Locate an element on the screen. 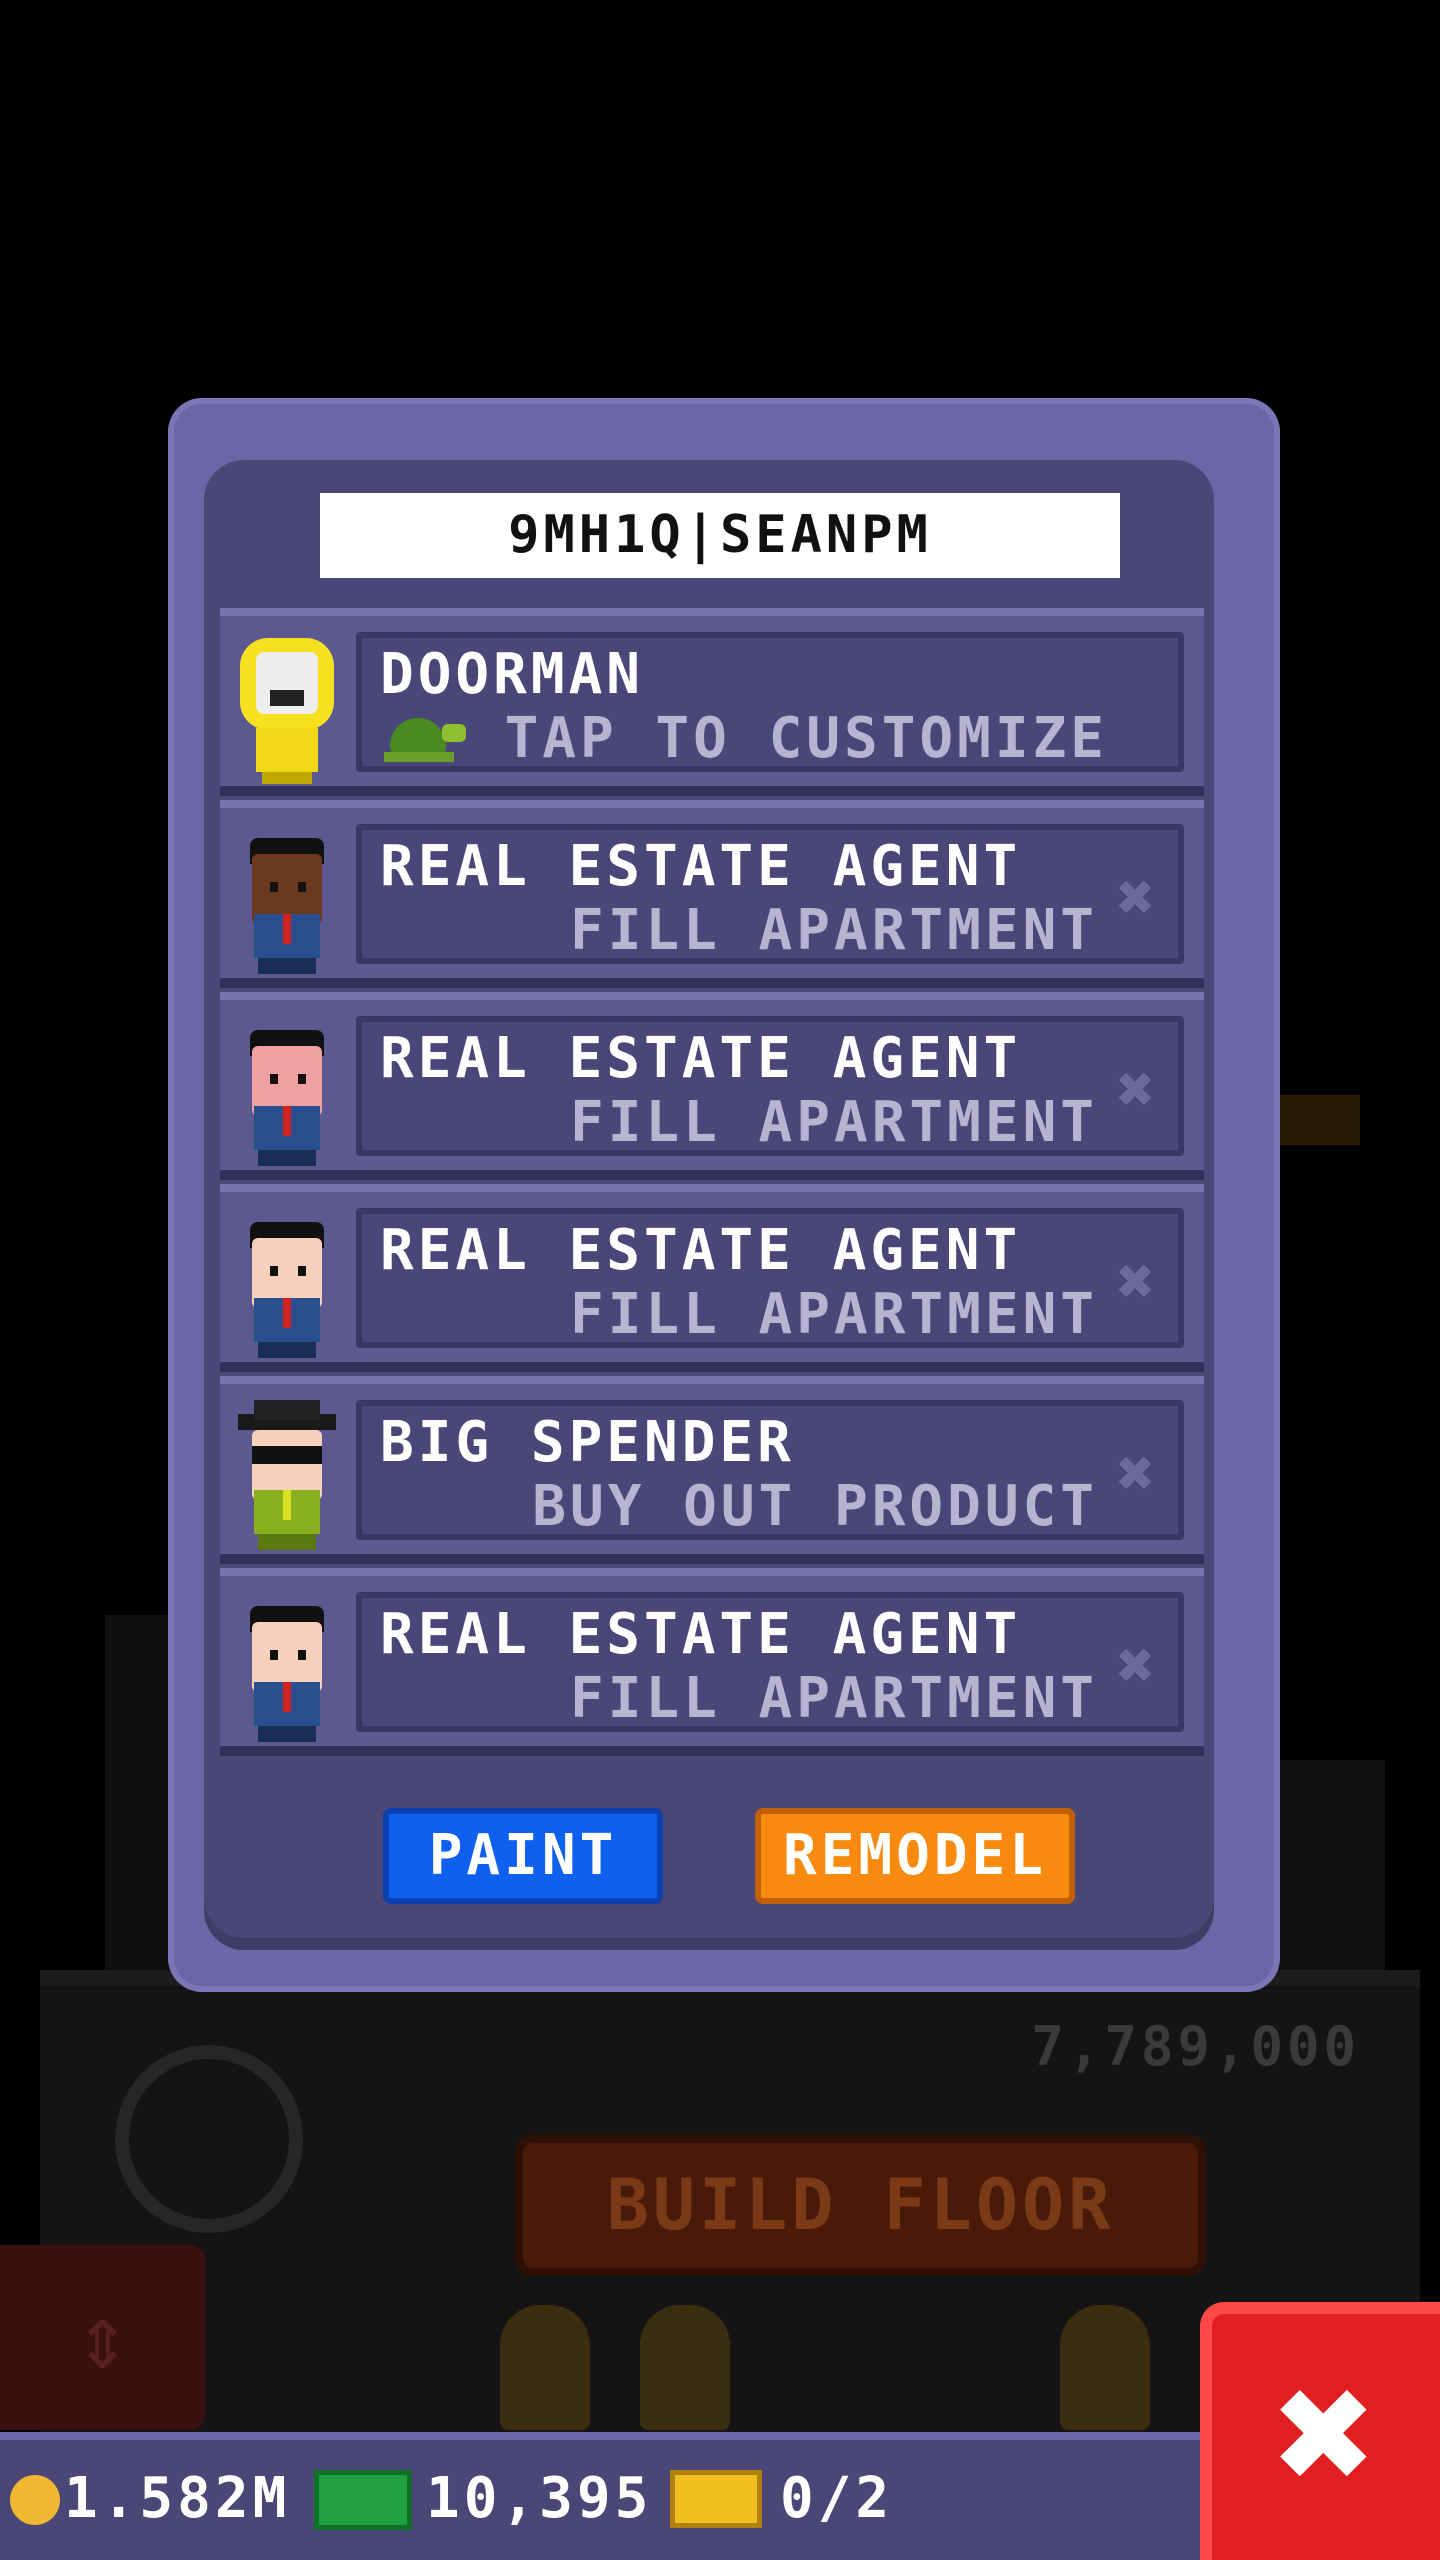  floor-cost-label: 7,789,000 is located at coordinates (1195, 2046).